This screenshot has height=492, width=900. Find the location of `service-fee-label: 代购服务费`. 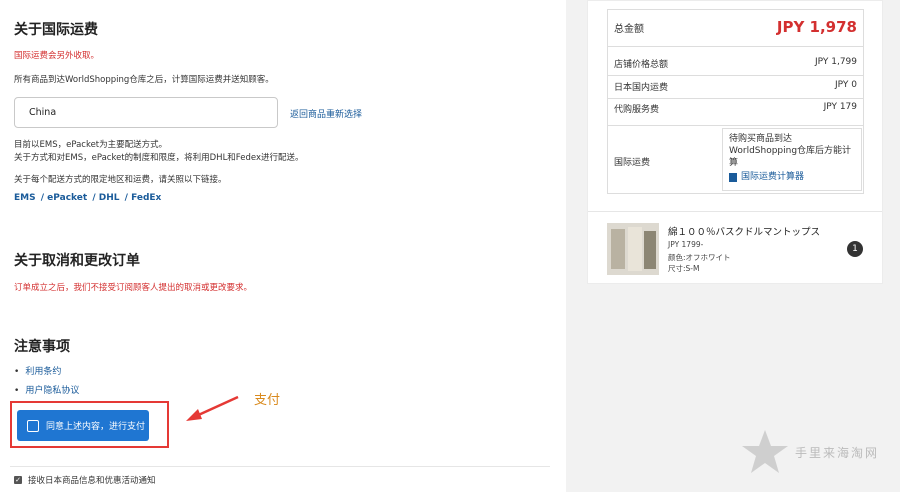

service-fee-label: 代购服务费 is located at coordinates (637, 110).